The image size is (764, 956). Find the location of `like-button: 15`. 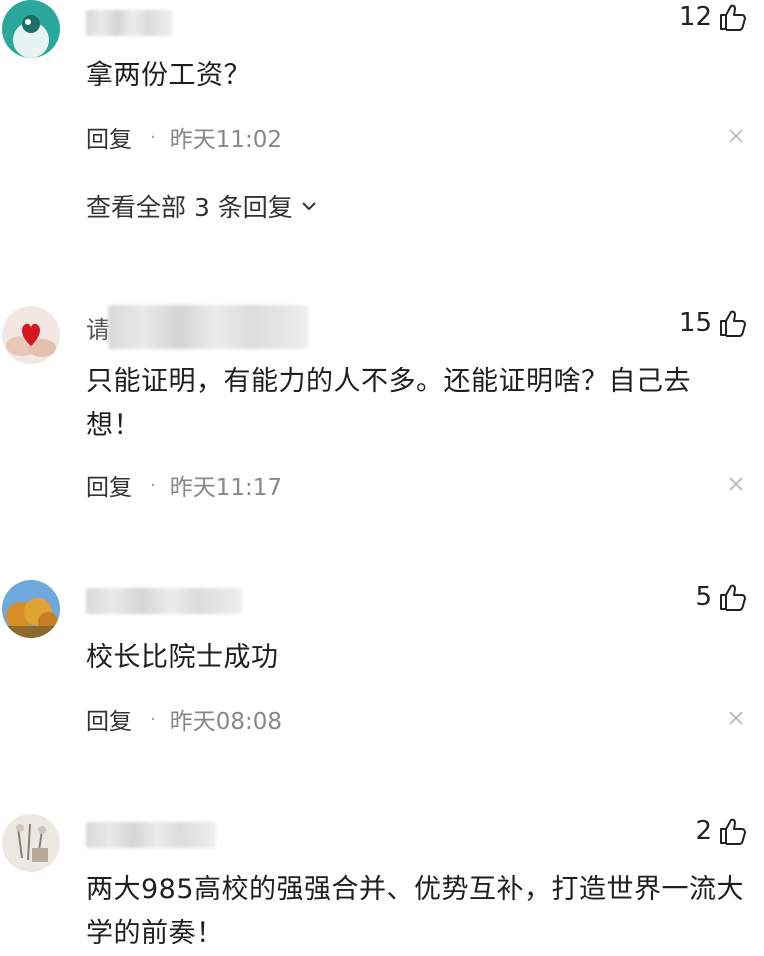

like-button: 15 is located at coordinates (713, 323).